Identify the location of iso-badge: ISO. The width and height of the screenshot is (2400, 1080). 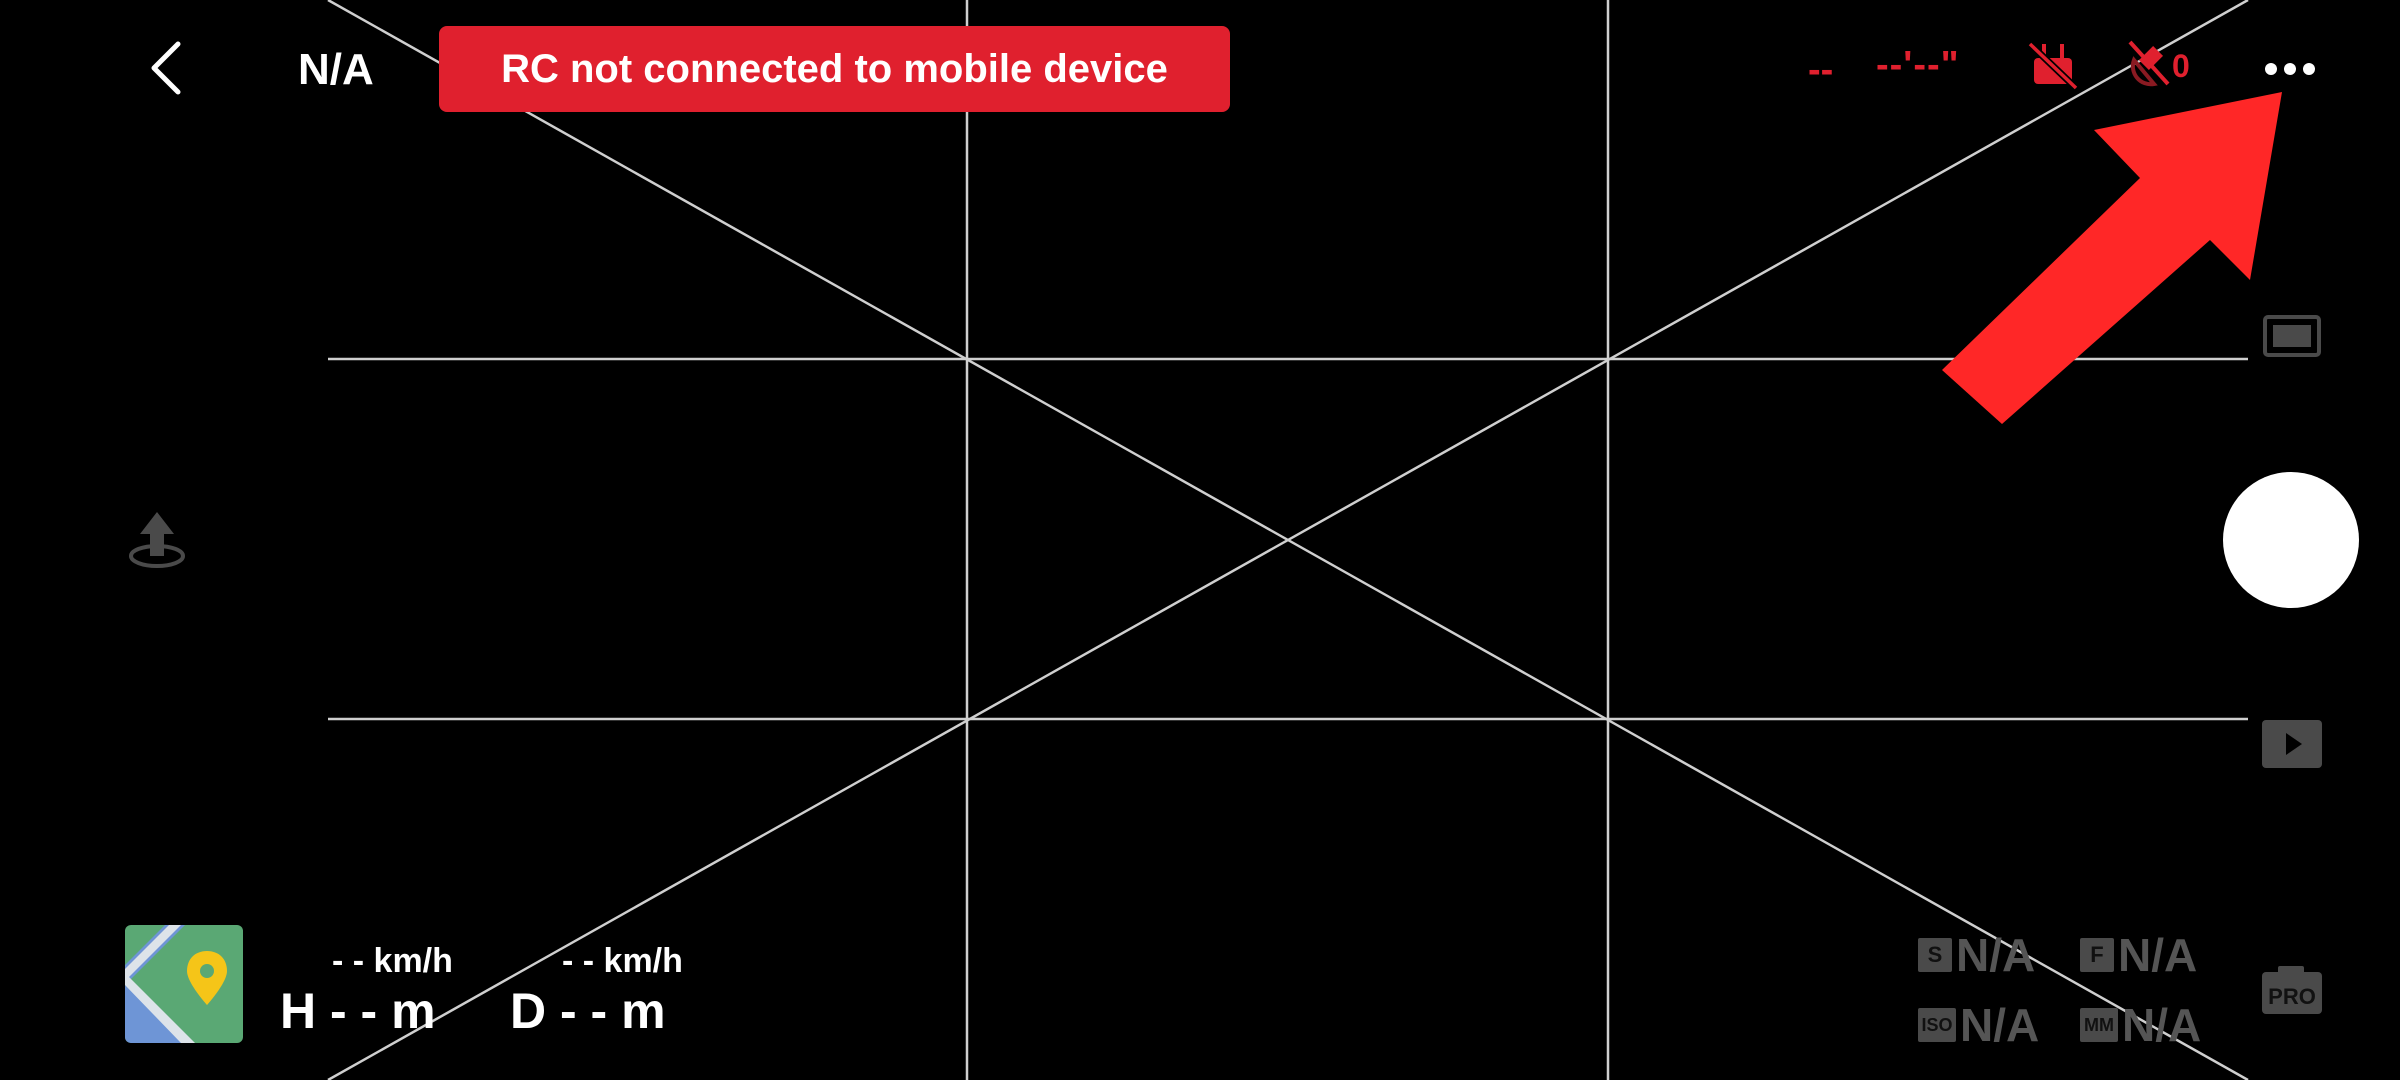
(1937, 1025).